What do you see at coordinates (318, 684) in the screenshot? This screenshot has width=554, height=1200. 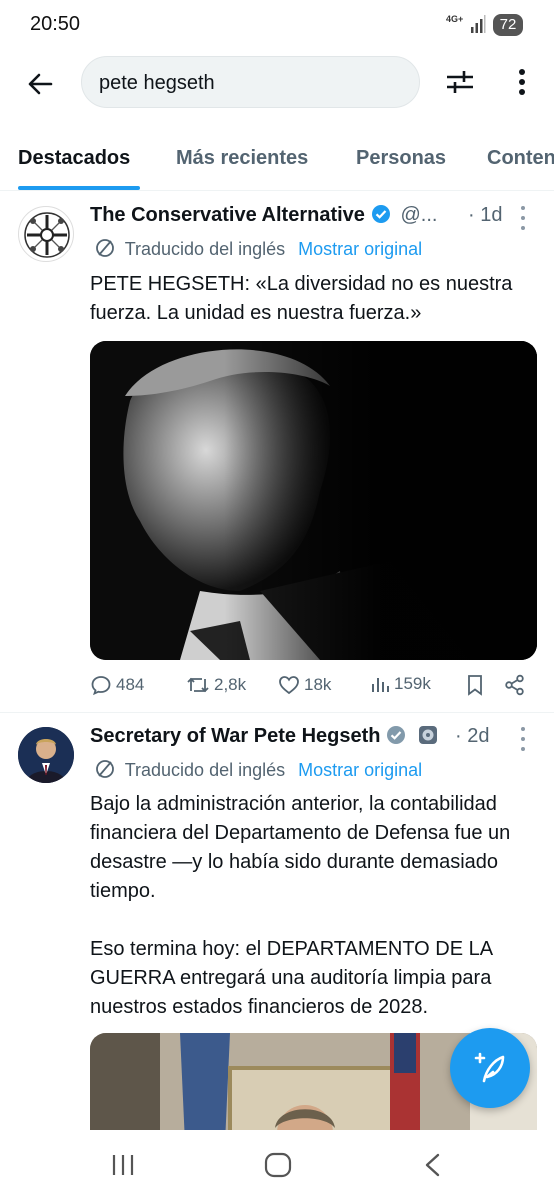 I see `like-count: 18k` at bounding box center [318, 684].